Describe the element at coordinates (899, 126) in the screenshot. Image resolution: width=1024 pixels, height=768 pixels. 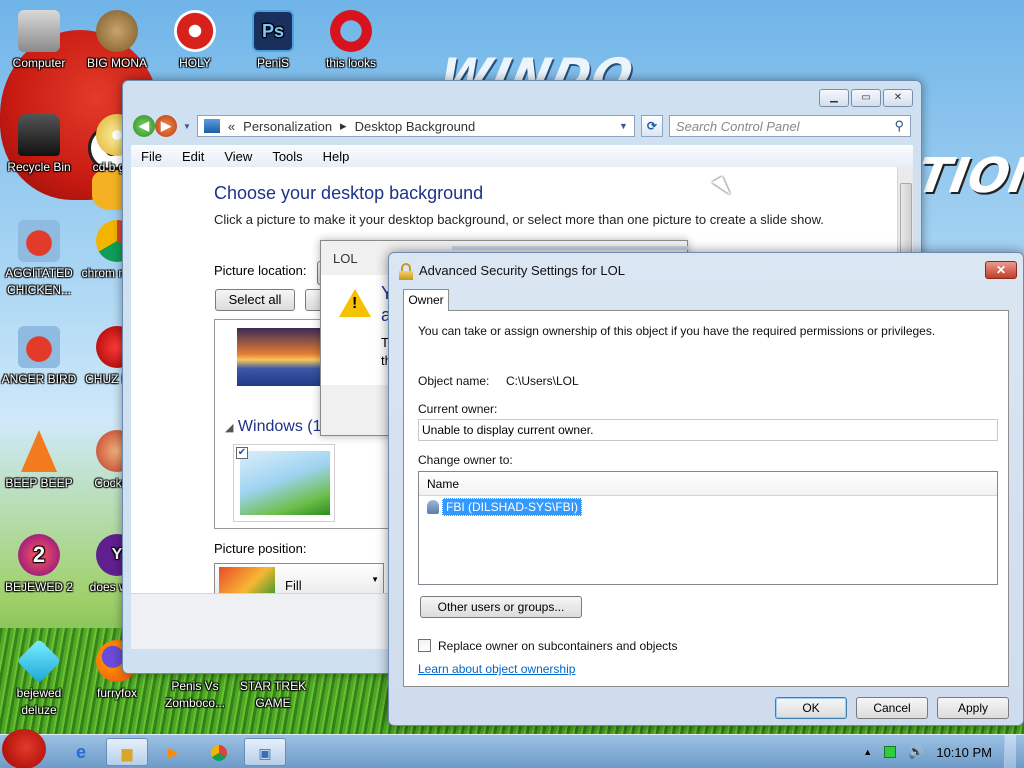
I see `search-icon: ⚲` at that location.